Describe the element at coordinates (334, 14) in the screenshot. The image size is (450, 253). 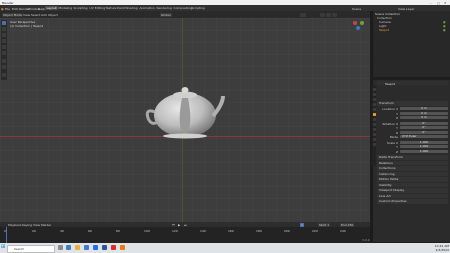
I see `shading-rendered-icon` at that location.